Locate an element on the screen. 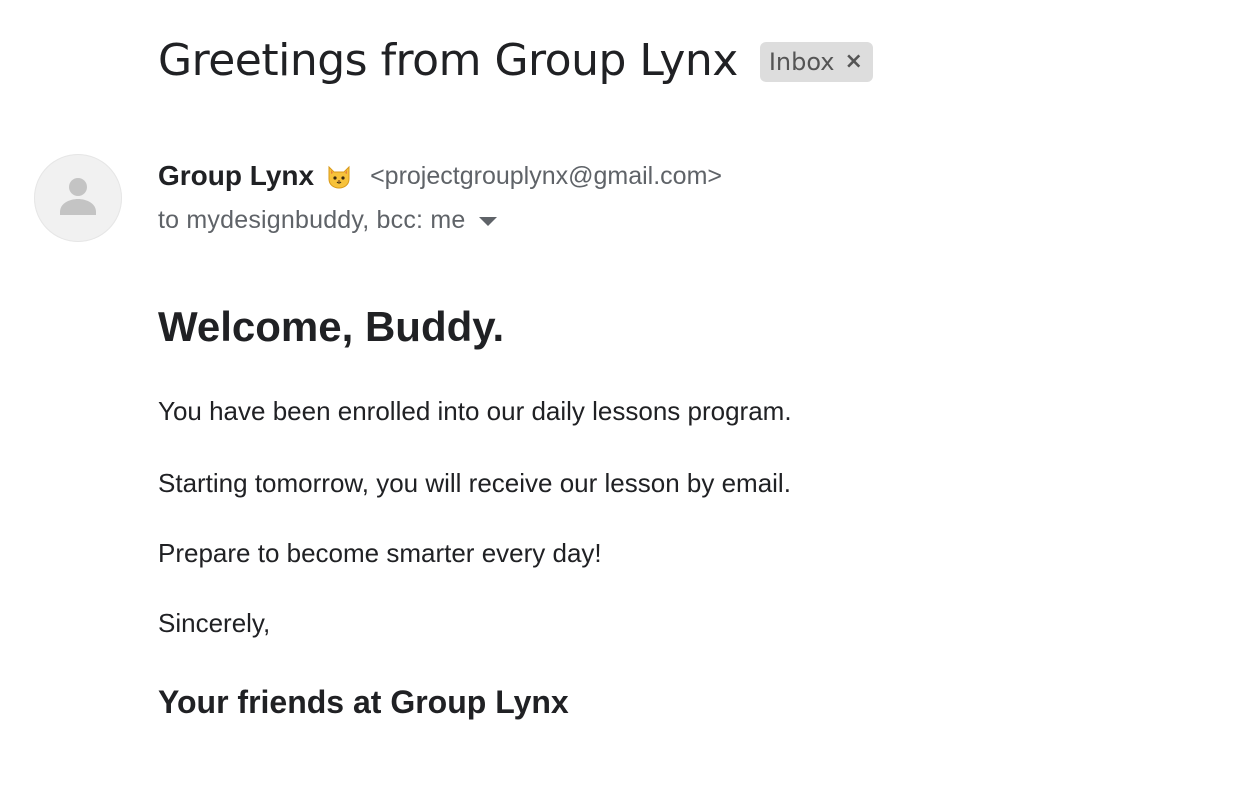  label-text: Inbox is located at coordinates (801, 62).